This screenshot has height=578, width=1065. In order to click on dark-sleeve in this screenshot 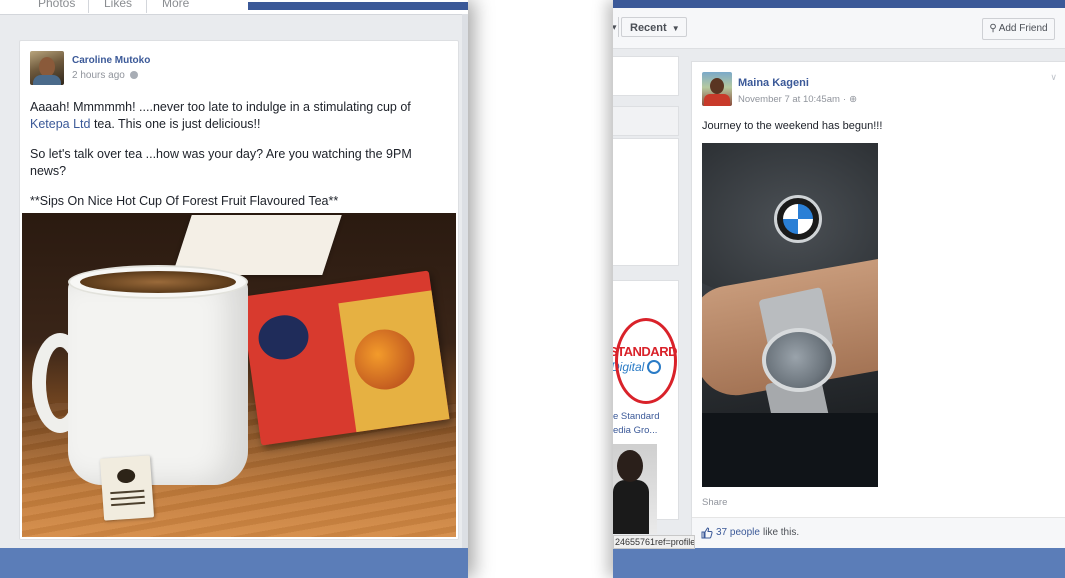, I will do `click(790, 450)`.